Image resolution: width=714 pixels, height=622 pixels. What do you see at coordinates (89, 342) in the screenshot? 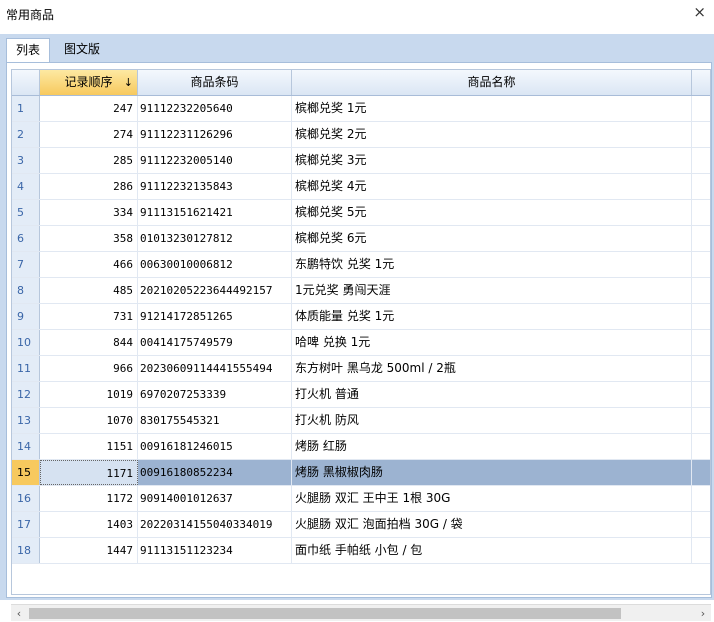
I see `cell-seq: 844` at bounding box center [89, 342].